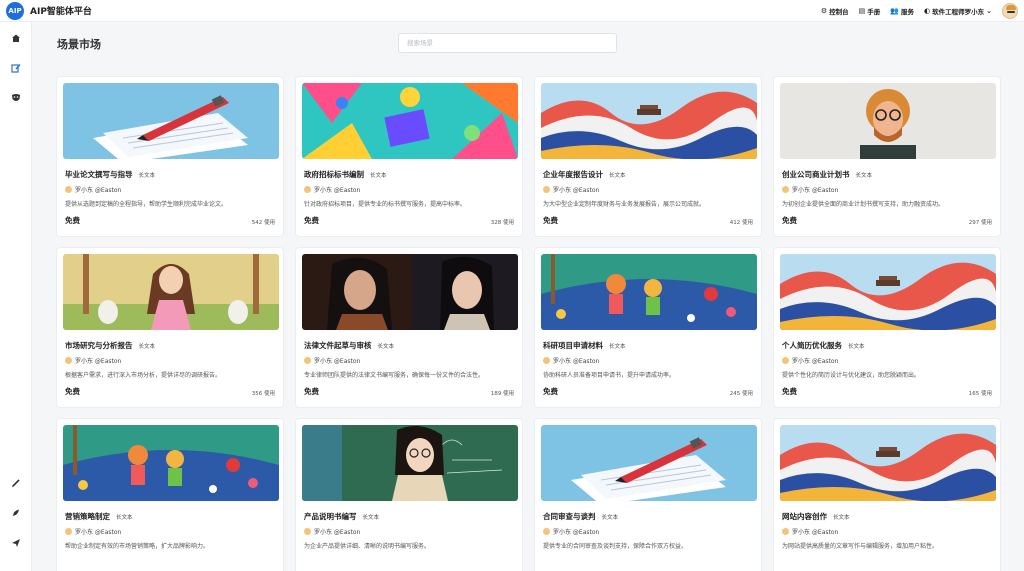 This screenshot has width=1024, height=571. Describe the element at coordinates (385, 204) in the screenshot. I see `scene-card-description: 针对政府招标项目，提供专业的标书撰写服务，提高中标率。` at that location.